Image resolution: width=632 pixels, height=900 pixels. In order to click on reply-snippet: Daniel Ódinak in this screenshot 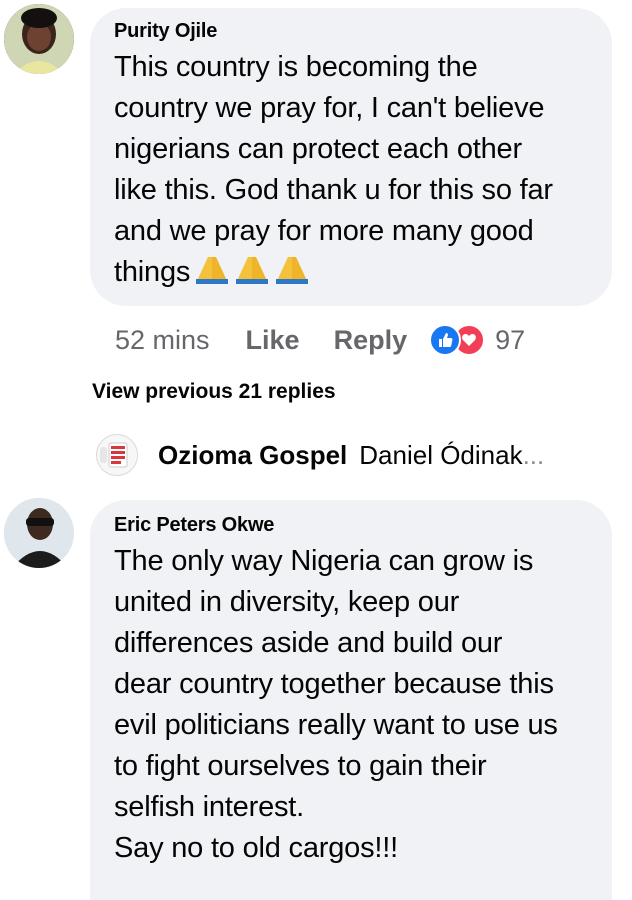, I will do `click(441, 454)`.